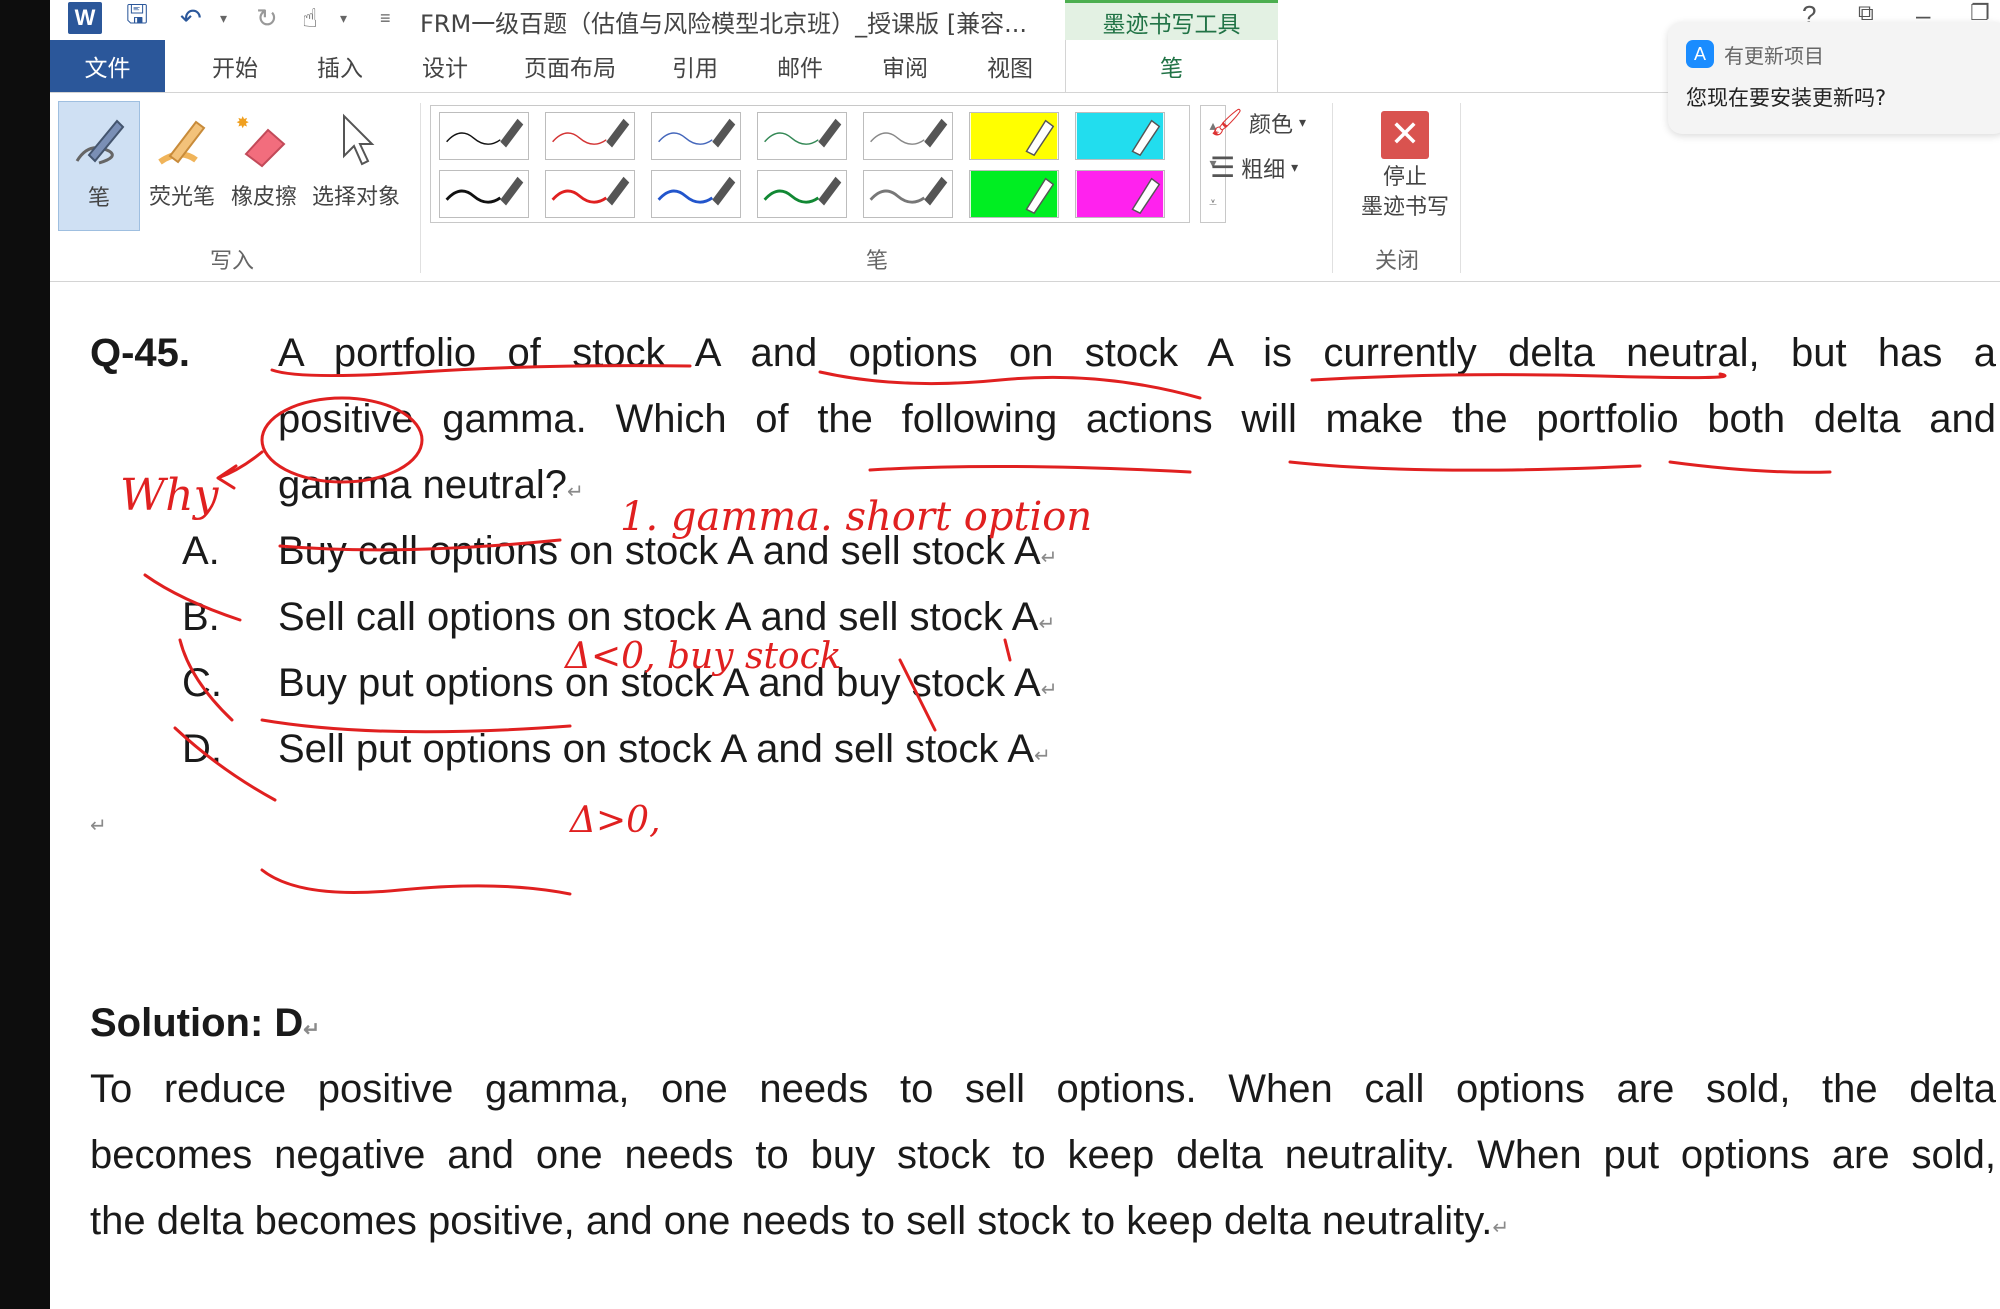 The image size is (2000, 1309). What do you see at coordinates (1404, 177) in the screenshot?
I see `stop-inking-label-1: 停止` at bounding box center [1404, 177].